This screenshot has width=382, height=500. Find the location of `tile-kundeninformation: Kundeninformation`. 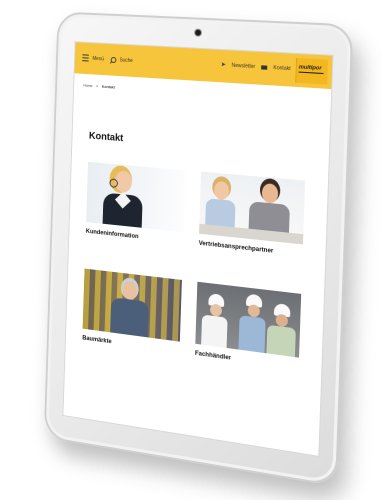

tile-kundeninformation: Kundeninformation is located at coordinates (136, 203).